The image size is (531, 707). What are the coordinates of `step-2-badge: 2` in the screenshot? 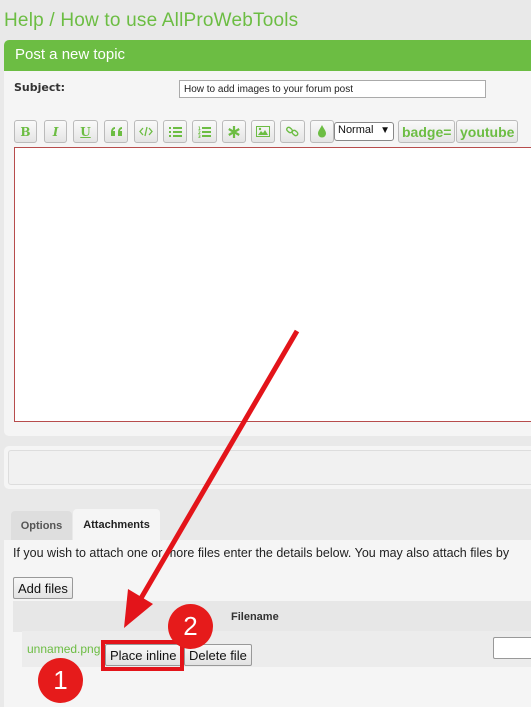 It's located at (190, 626).